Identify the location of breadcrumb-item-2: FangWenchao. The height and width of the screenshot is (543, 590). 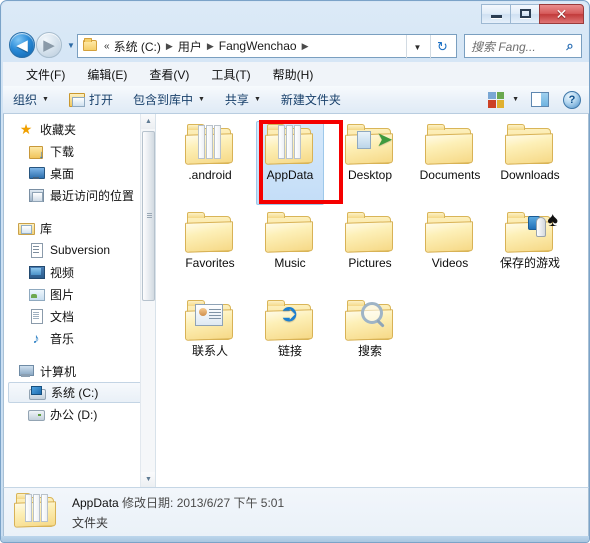
(258, 46).